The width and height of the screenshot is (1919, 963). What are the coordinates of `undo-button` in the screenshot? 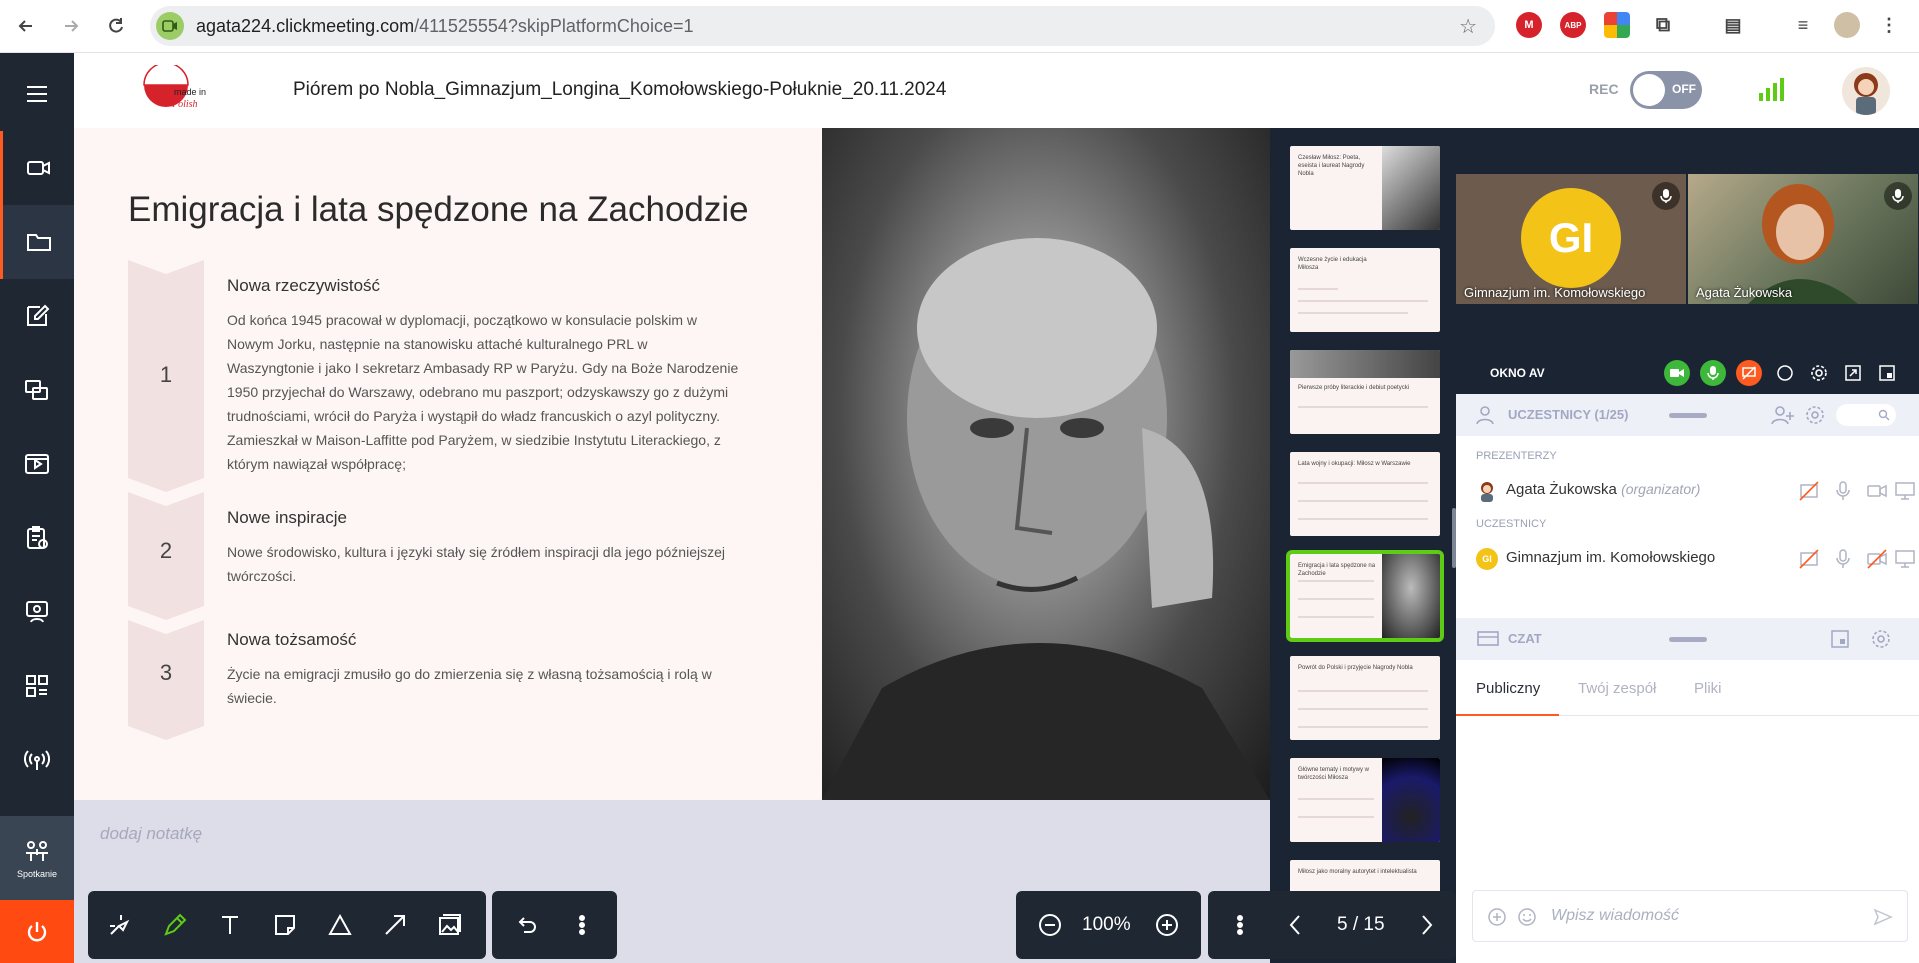 It's located at (526, 925).